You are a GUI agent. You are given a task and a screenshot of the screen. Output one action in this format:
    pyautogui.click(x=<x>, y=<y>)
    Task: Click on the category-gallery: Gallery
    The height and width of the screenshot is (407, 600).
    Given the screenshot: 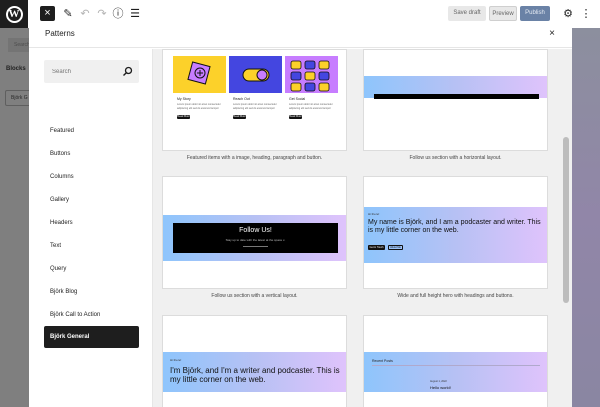 What is the action you would take?
    pyautogui.click(x=91, y=200)
    